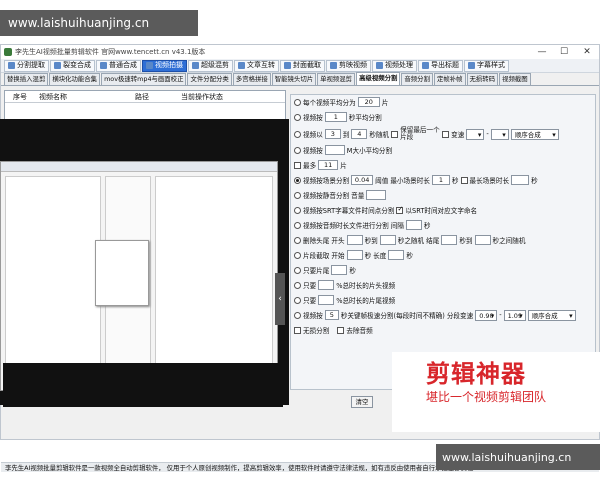 The width and height of the screenshot is (600, 480). I want to click on pieces-input: 20, so click(368, 102).